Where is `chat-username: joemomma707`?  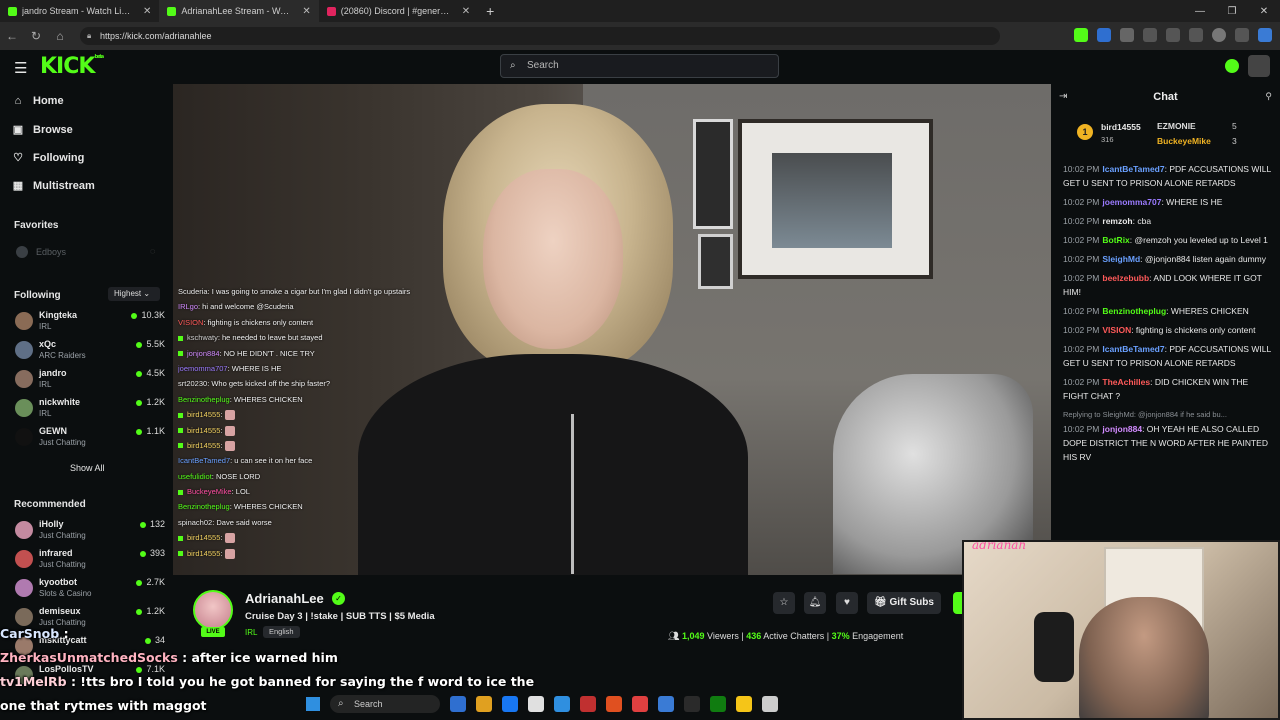 chat-username: joemomma707 is located at coordinates (1131, 202).